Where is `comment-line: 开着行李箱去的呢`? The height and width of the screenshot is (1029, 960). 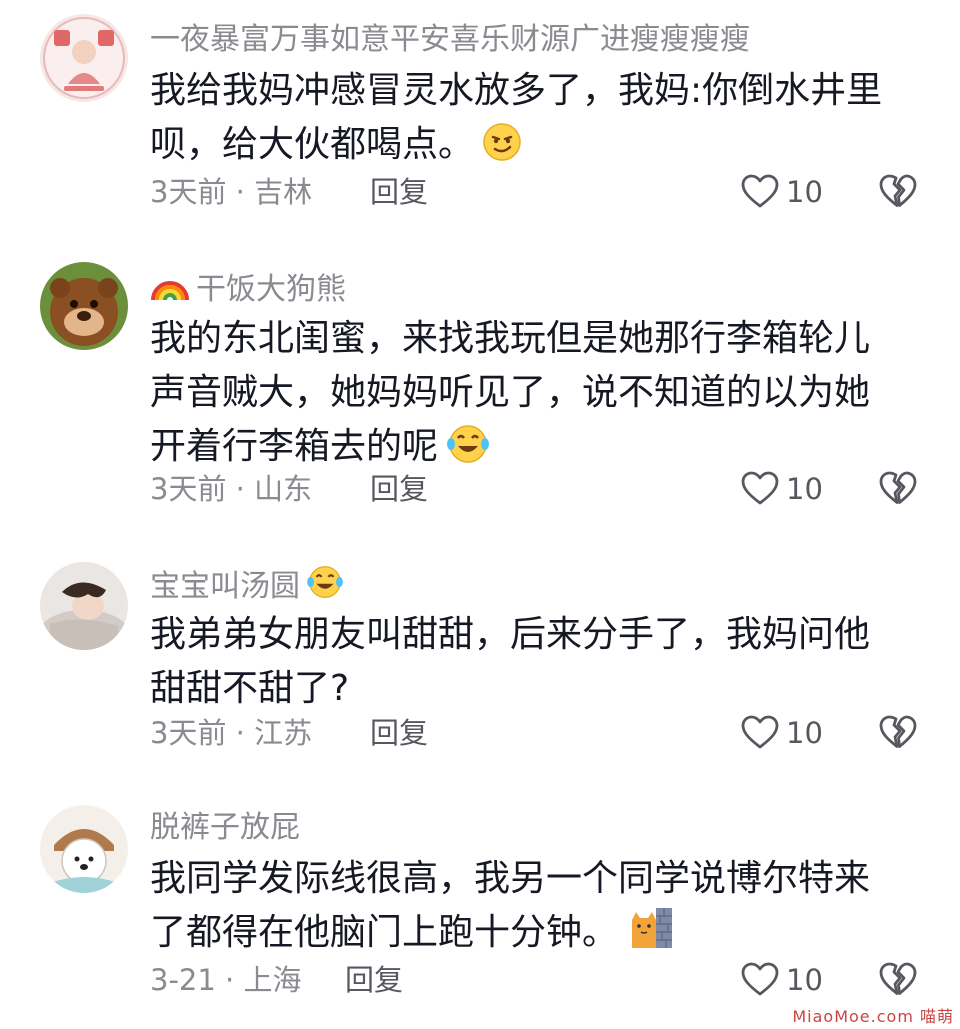
comment-line: 开着行李箱去的呢 is located at coordinates (294, 446).